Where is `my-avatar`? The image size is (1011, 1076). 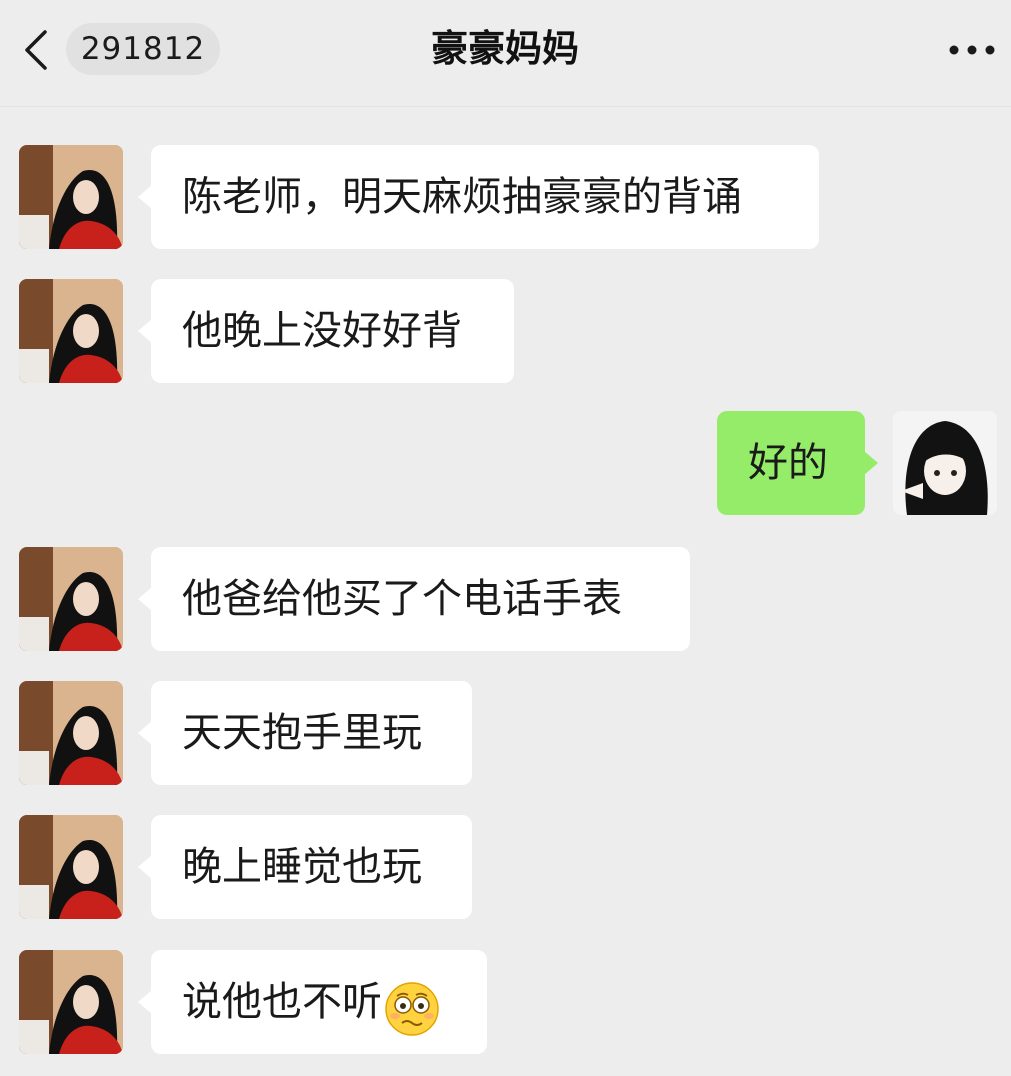
my-avatar is located at coordinates (945, 463).